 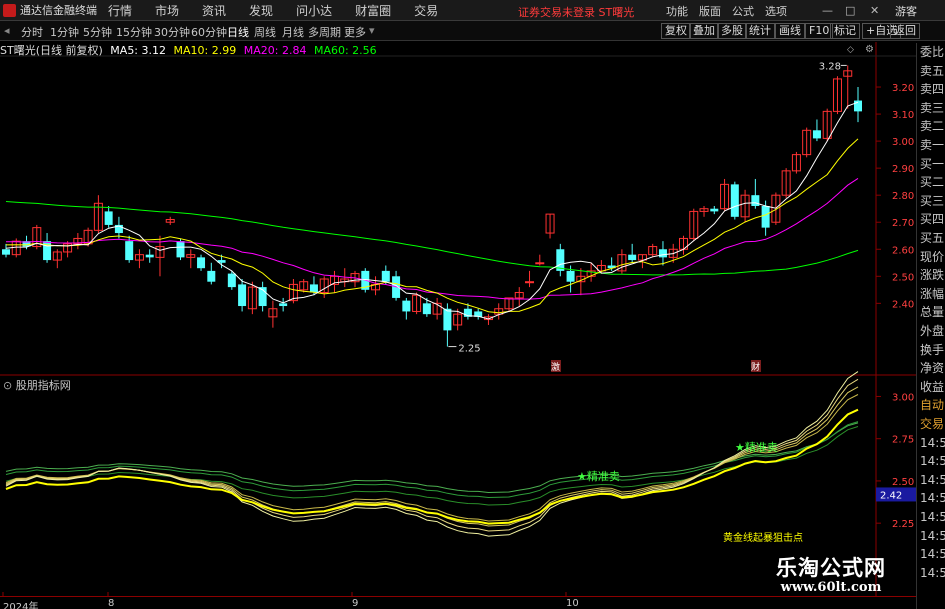 What do you see at coordinates (903, 482) in the screenshot?
I see `indicator-tick-label: 2.50` at bounding box center [903, 482].